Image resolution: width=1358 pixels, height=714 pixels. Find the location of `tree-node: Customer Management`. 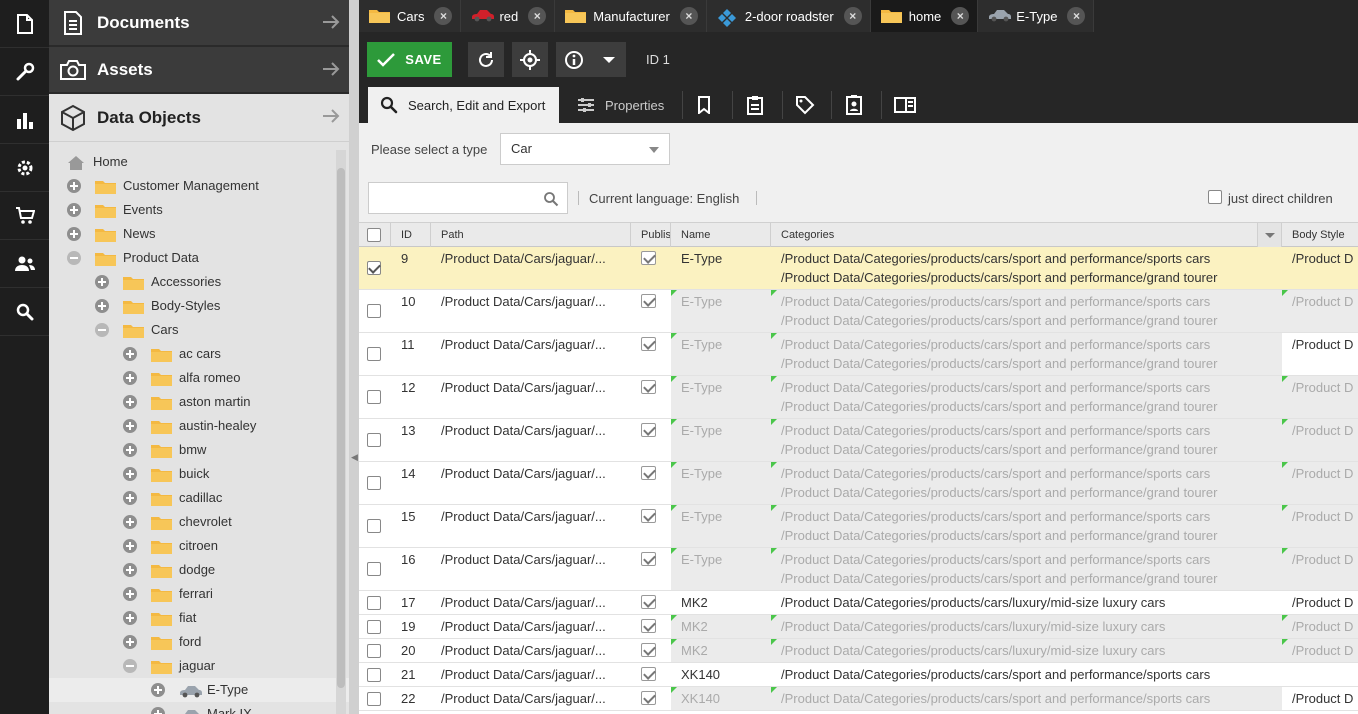

tree-node: Customer Management is located at coordinates (199, 186).